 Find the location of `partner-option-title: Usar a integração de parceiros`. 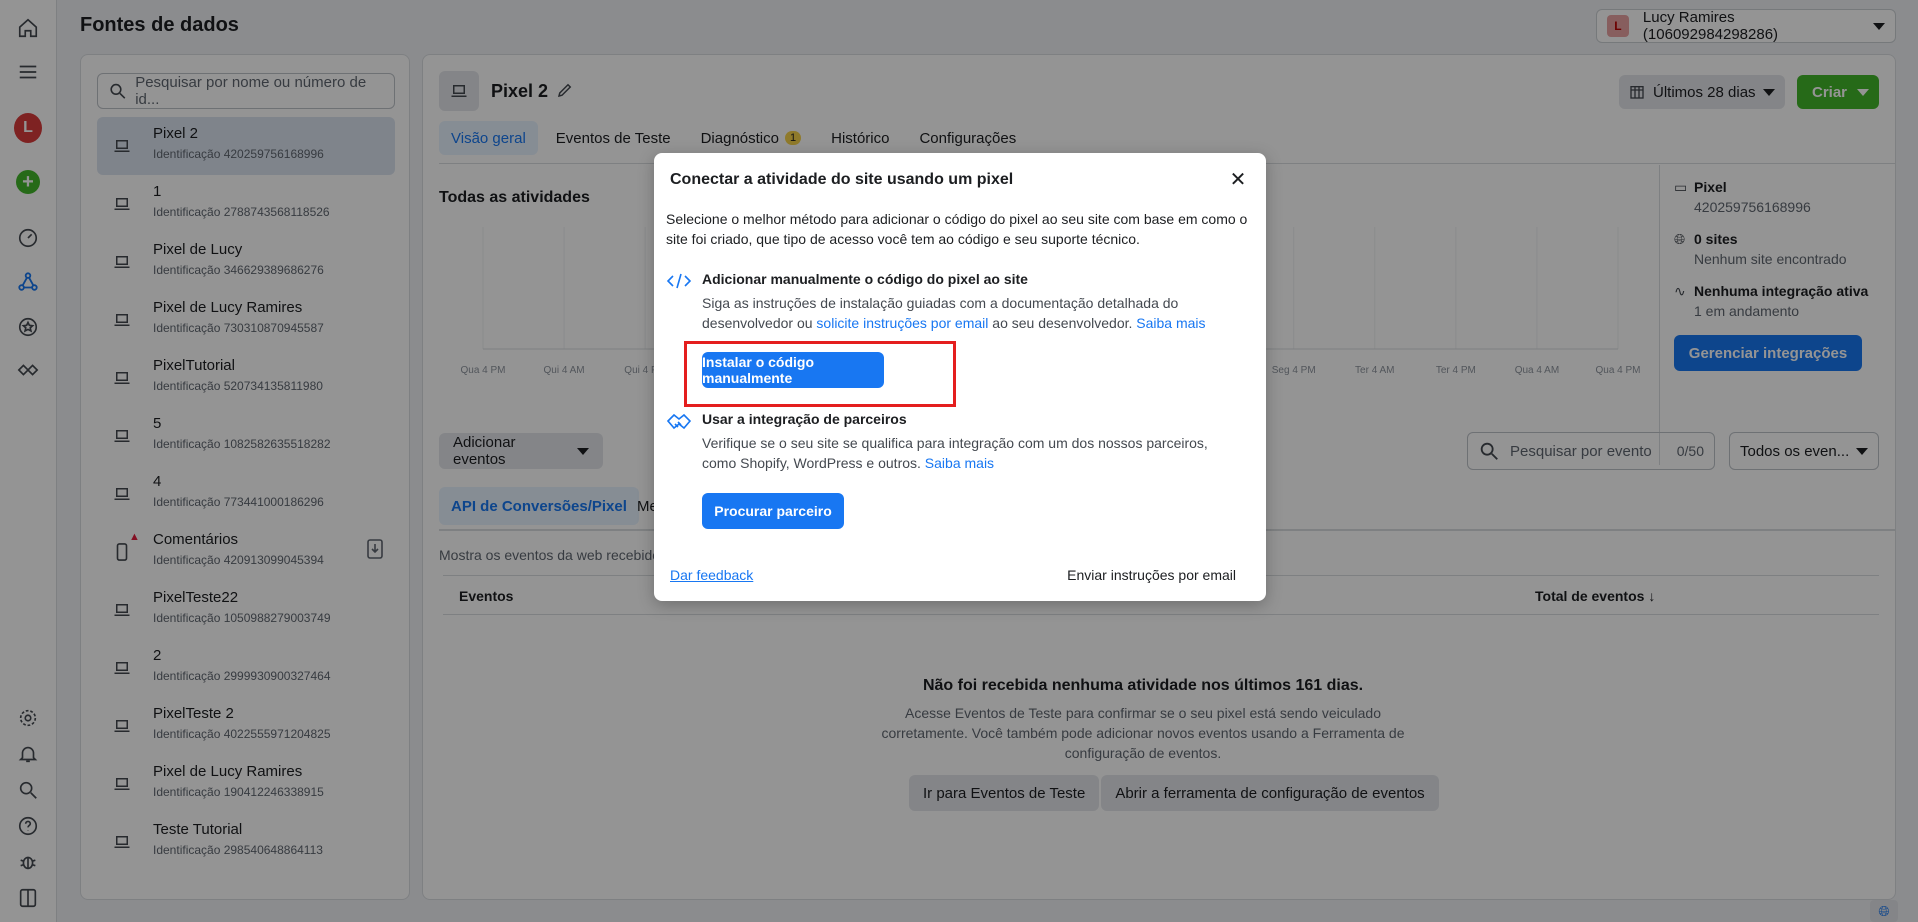

partner-option-title: Usar a integração de parceiros is located at coordinates (804, 419).